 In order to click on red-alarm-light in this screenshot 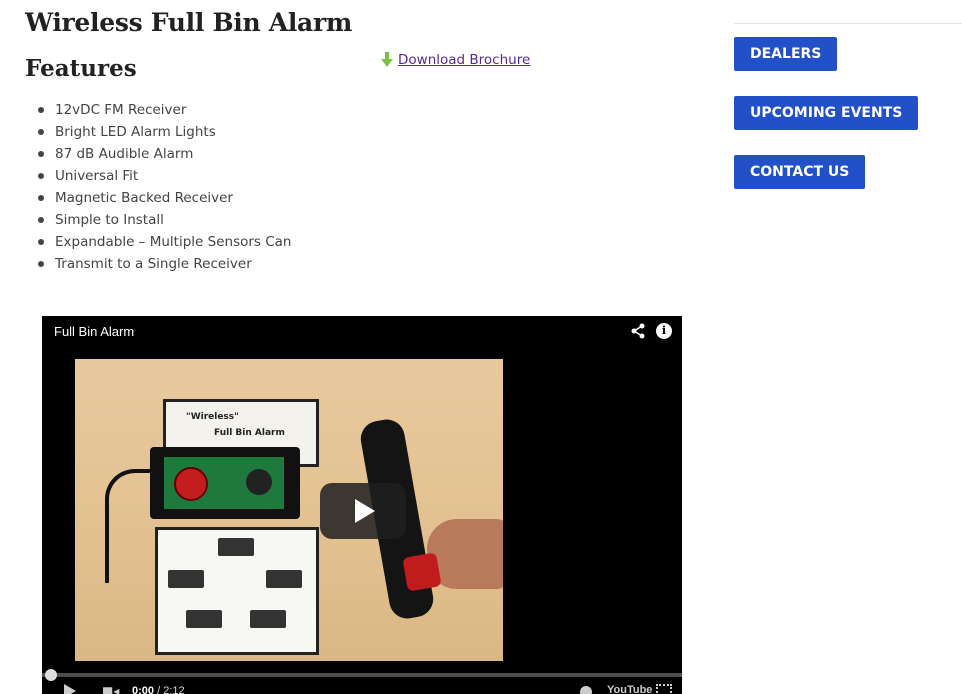, I will do `click(191, 484)`.